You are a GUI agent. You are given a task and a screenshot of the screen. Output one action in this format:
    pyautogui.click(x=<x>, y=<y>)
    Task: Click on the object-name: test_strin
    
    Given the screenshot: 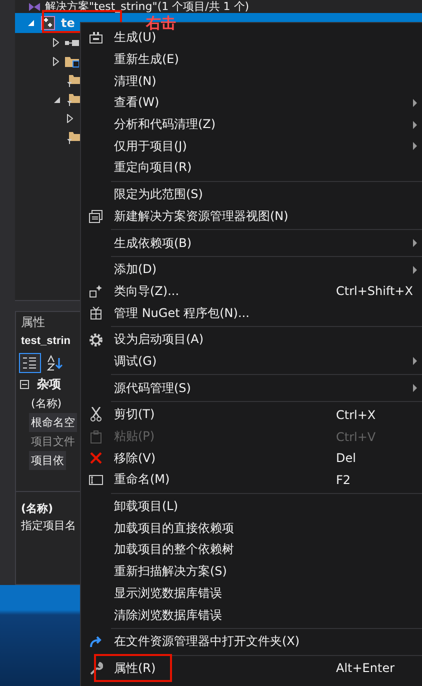 What is the action you would take?
    pyautogui.click(x=46, y=342)
    